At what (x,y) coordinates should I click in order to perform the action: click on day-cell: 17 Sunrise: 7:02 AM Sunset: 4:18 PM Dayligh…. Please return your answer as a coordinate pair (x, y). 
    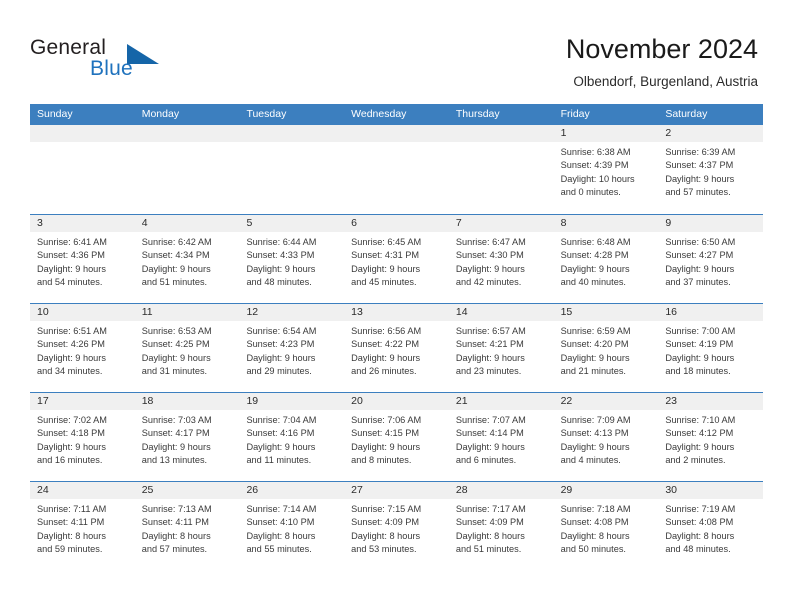
    Looking at the image, I should click on (82, 437).